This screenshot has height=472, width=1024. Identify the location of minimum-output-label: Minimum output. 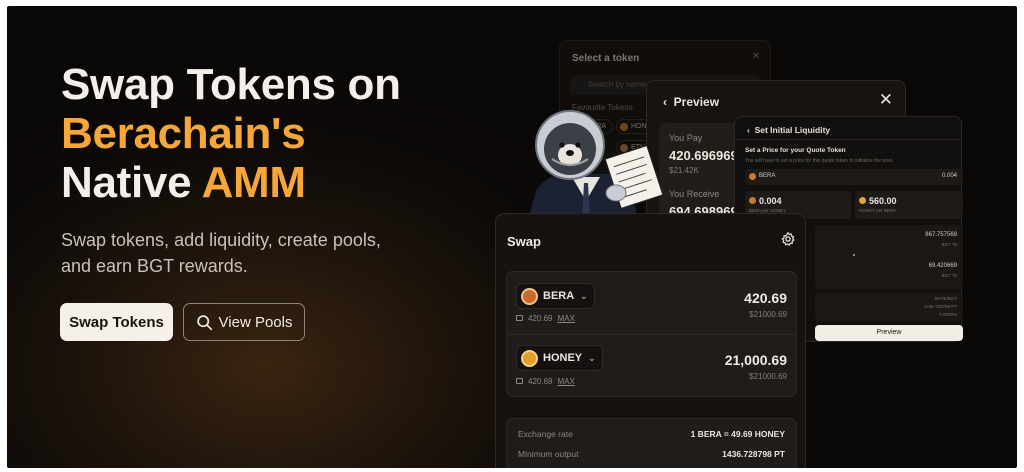
(548, 454).